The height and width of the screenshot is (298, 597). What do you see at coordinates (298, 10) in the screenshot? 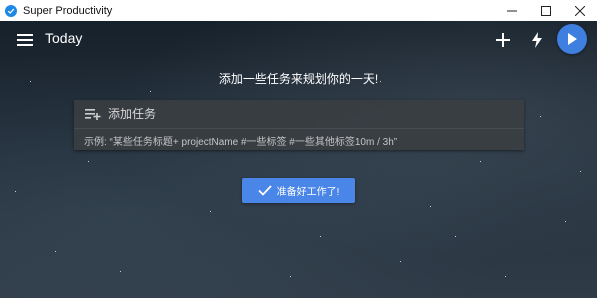
I see `title-bar: Super Productivity` at bounding box center [298, 10].